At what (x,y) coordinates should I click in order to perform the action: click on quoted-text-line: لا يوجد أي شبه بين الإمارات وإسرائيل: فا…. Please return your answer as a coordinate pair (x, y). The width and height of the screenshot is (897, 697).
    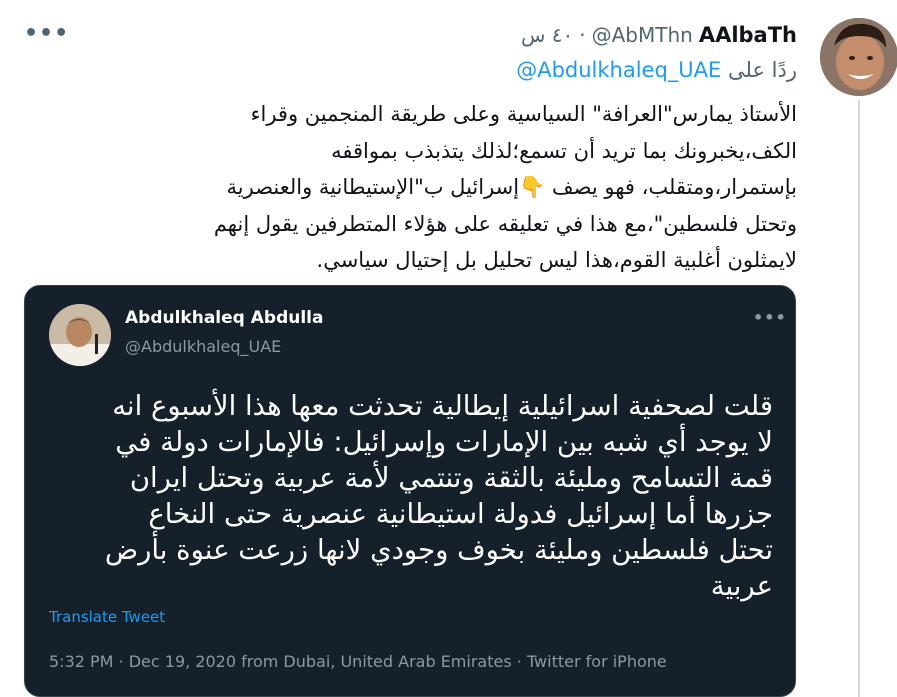
    Looking at the image, I should click on (444, 442).